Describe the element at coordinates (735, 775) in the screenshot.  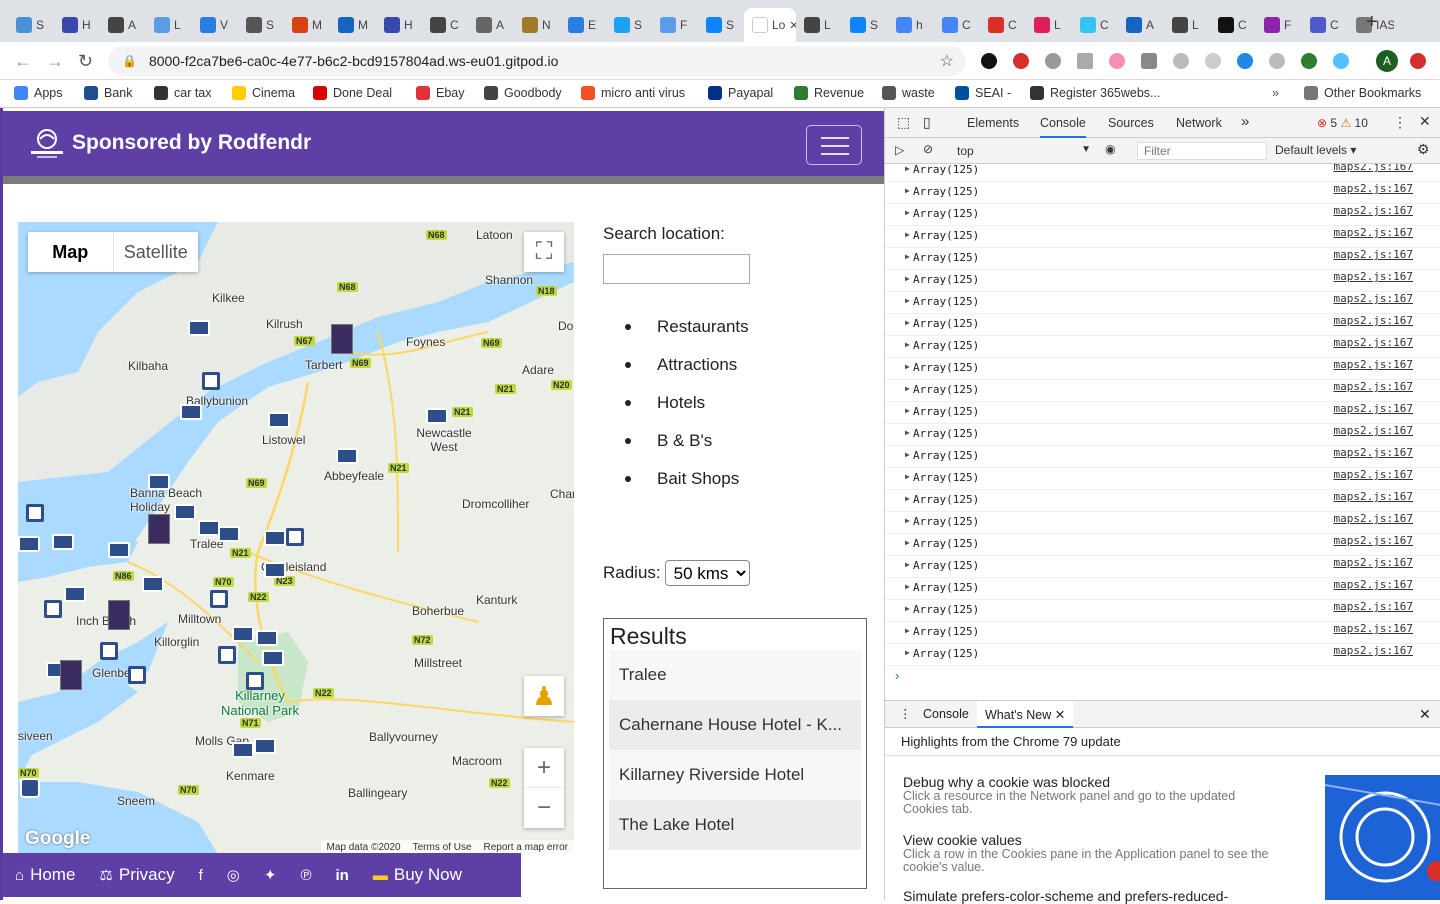
I see `result-item: Killarney Riverside Hotel` at that location.